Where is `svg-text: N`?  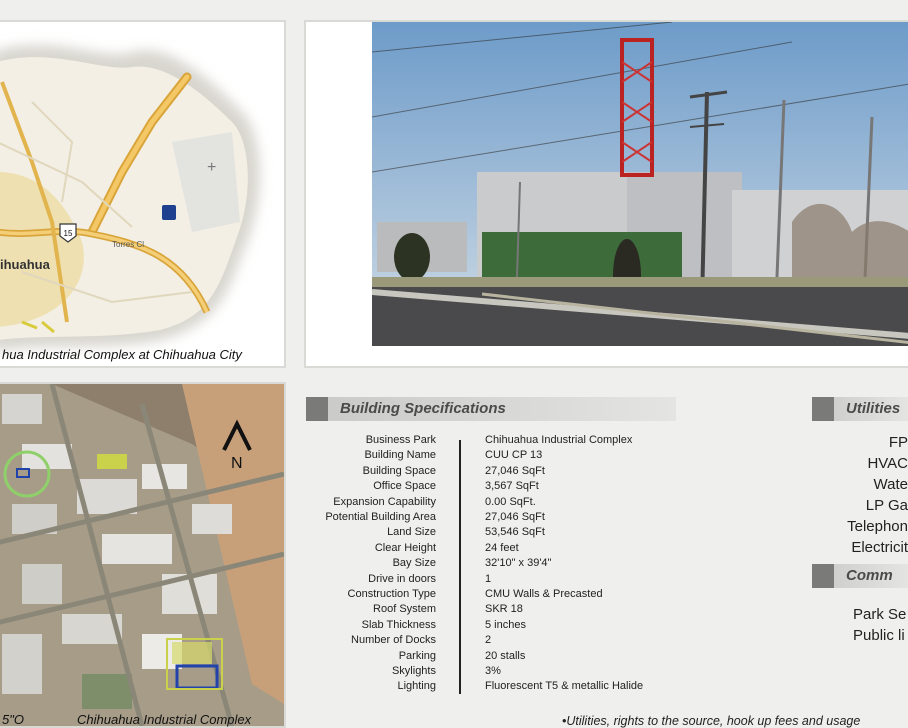 svg-text: N is located at coordinates (237, 463).